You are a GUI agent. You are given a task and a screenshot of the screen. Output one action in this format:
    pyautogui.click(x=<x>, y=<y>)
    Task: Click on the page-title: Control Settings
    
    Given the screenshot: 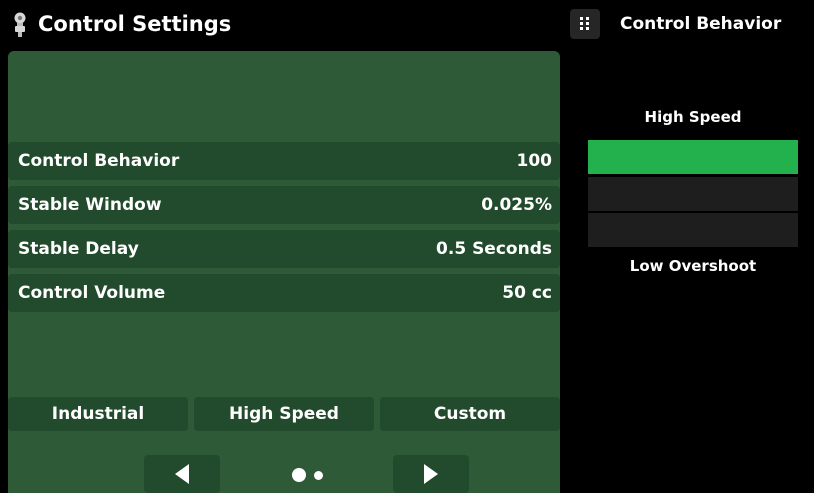 What is the action you would take?
    pyautogui.click(x=135, y=24)
    